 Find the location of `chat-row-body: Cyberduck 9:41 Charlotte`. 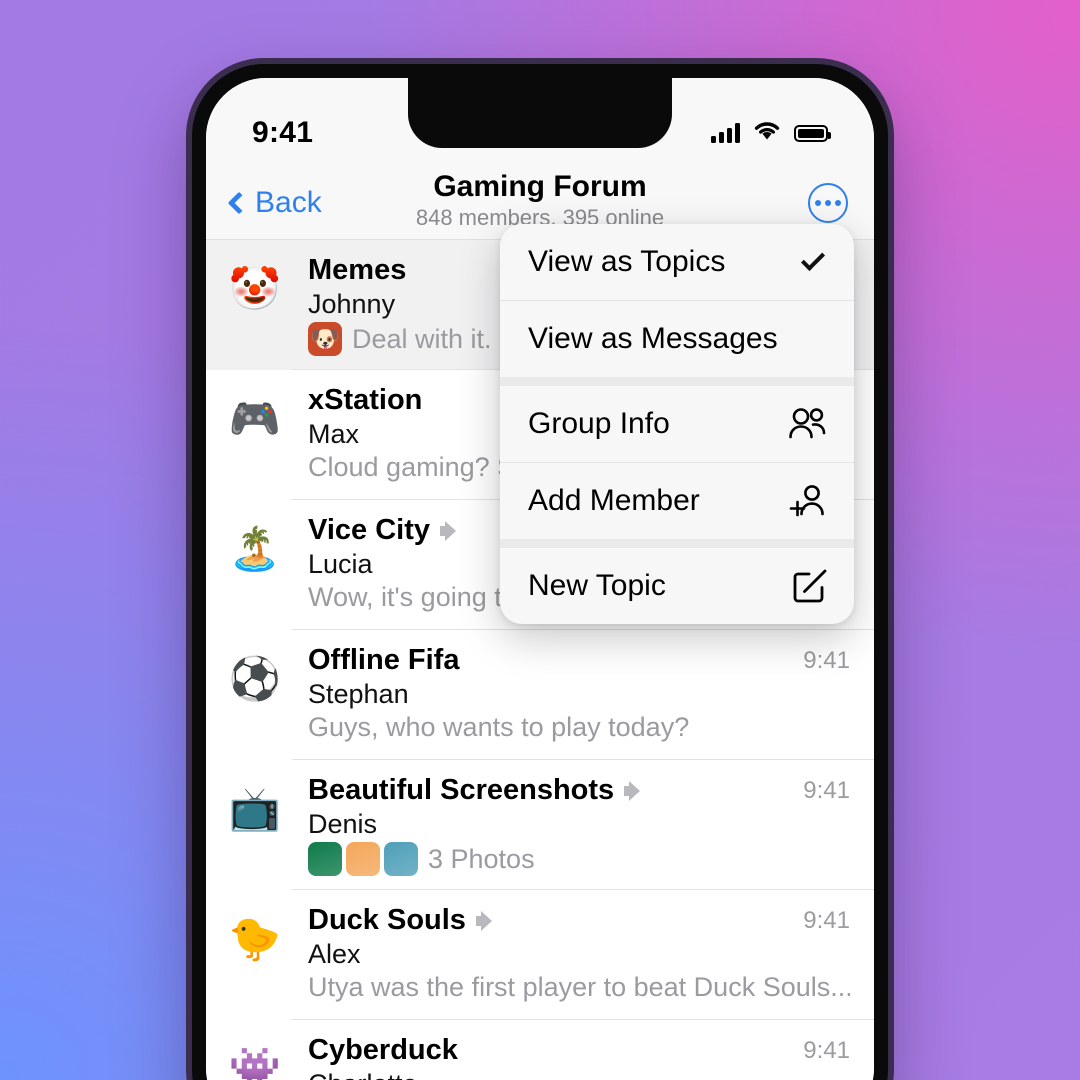

chat-row-body: Cyberduck 9:41 Charlotte is located at coordinates (568, 1057).